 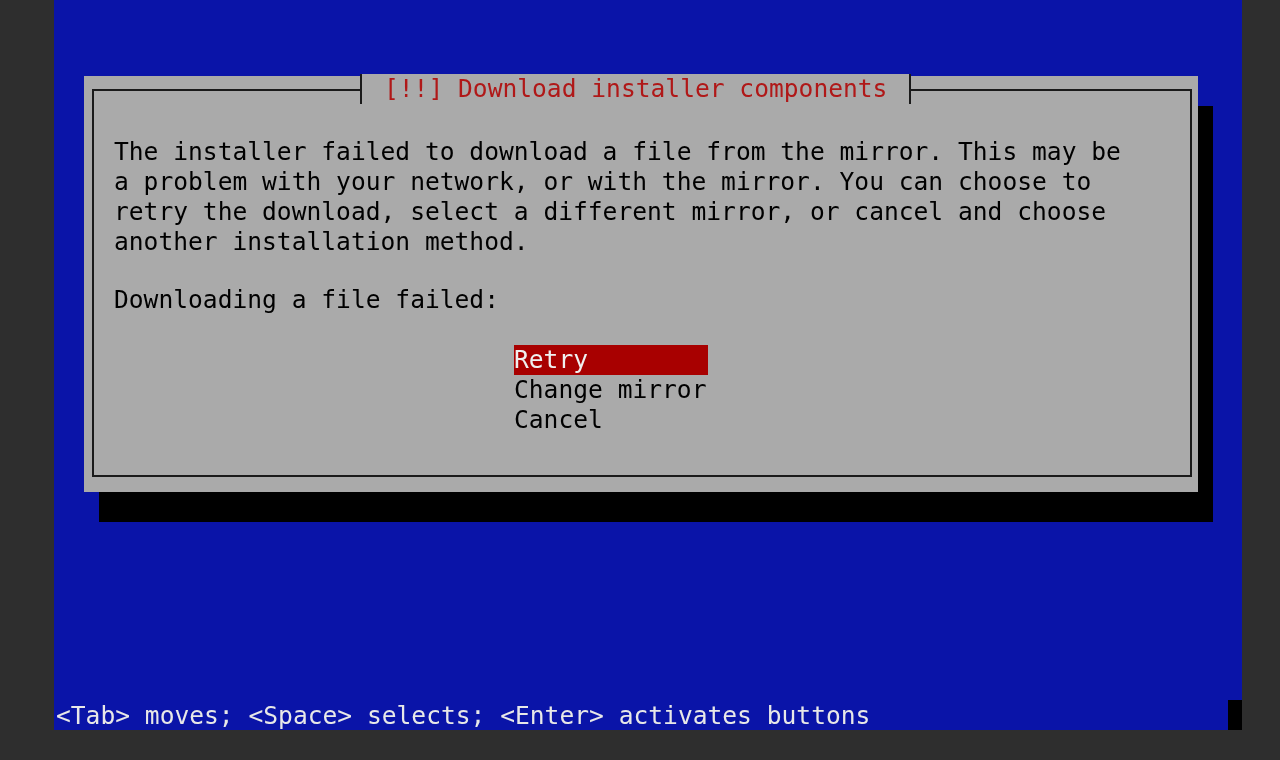 What do you see at coordinates (611, 360) in the screenshot?
I see `menu-option: Retry` at bounding box center [611, 360].